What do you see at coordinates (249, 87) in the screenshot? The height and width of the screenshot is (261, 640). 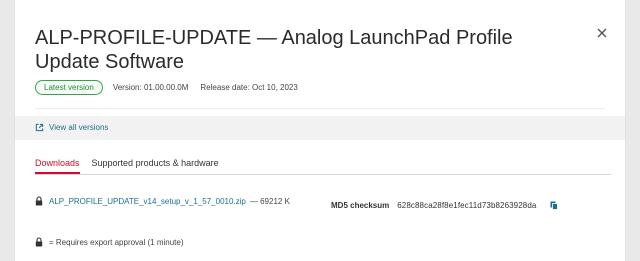 I see `release-date-text: Release date: Oct 10, 2023` at bounding box center [249, 87].